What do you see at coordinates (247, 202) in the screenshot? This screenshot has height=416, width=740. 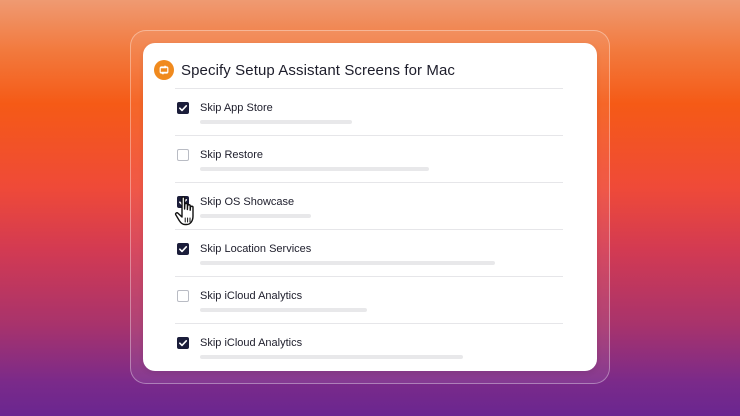 I see `option-label: Skip OS Showcase` at bounding box center [247, 202].